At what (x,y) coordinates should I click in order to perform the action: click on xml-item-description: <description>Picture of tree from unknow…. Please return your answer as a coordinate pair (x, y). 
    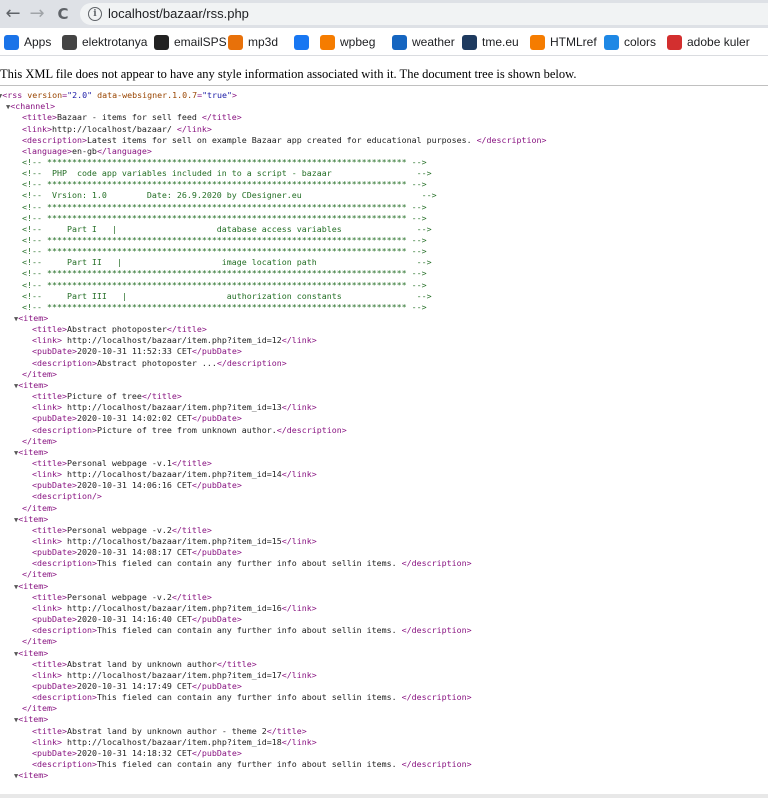
    Looking at the image, I should click on (189, 429).